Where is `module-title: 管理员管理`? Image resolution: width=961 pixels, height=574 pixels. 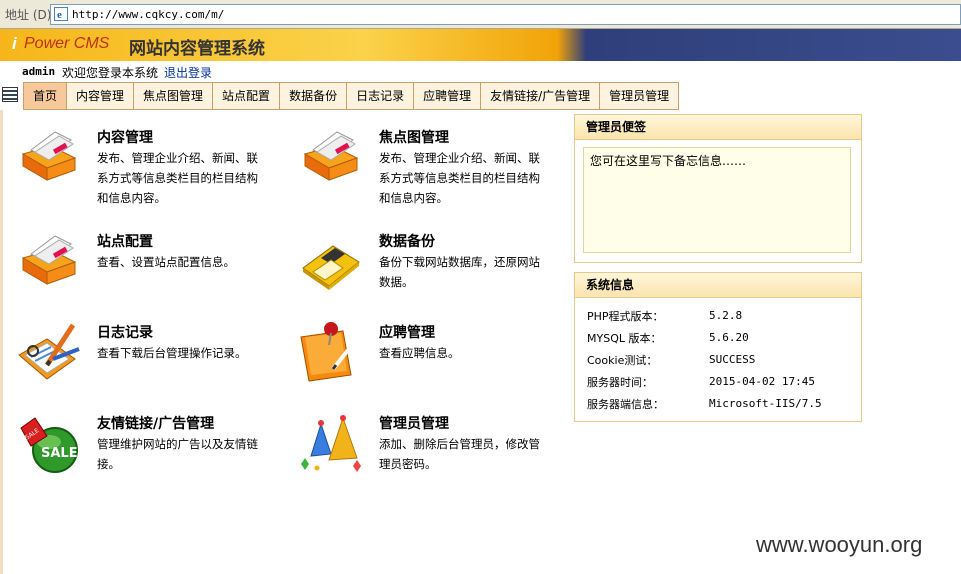
module-title: 管理员管理 is located at coordinates (414, 424).